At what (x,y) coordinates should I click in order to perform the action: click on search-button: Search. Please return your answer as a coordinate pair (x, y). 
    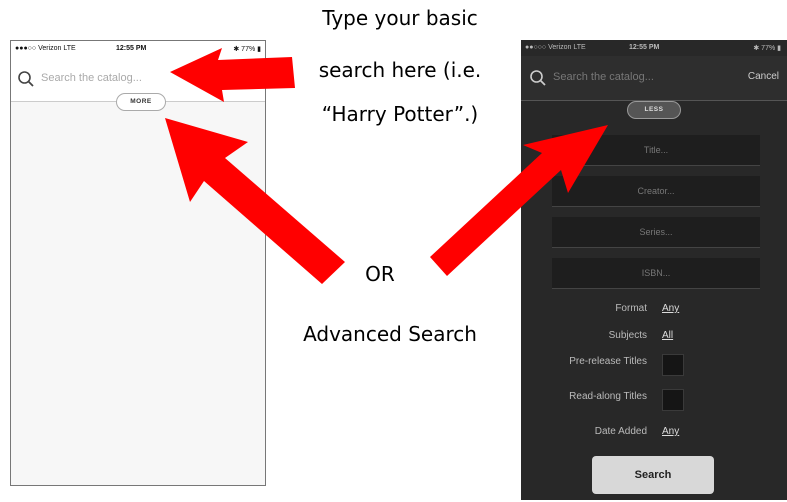
    Looking at the image, I should click on (653, 475).